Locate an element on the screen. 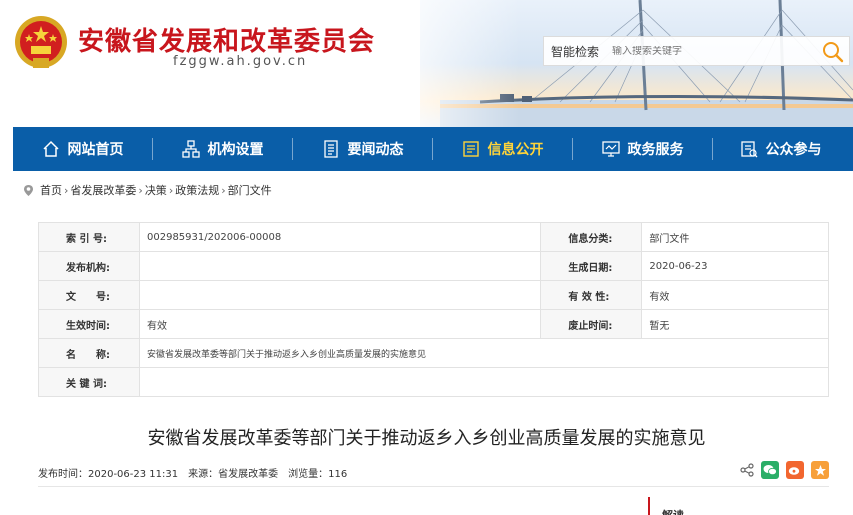 This screenshot has height=515, width=853. nav-item-news: 要闻动态 is located at coordinates (362, 149).